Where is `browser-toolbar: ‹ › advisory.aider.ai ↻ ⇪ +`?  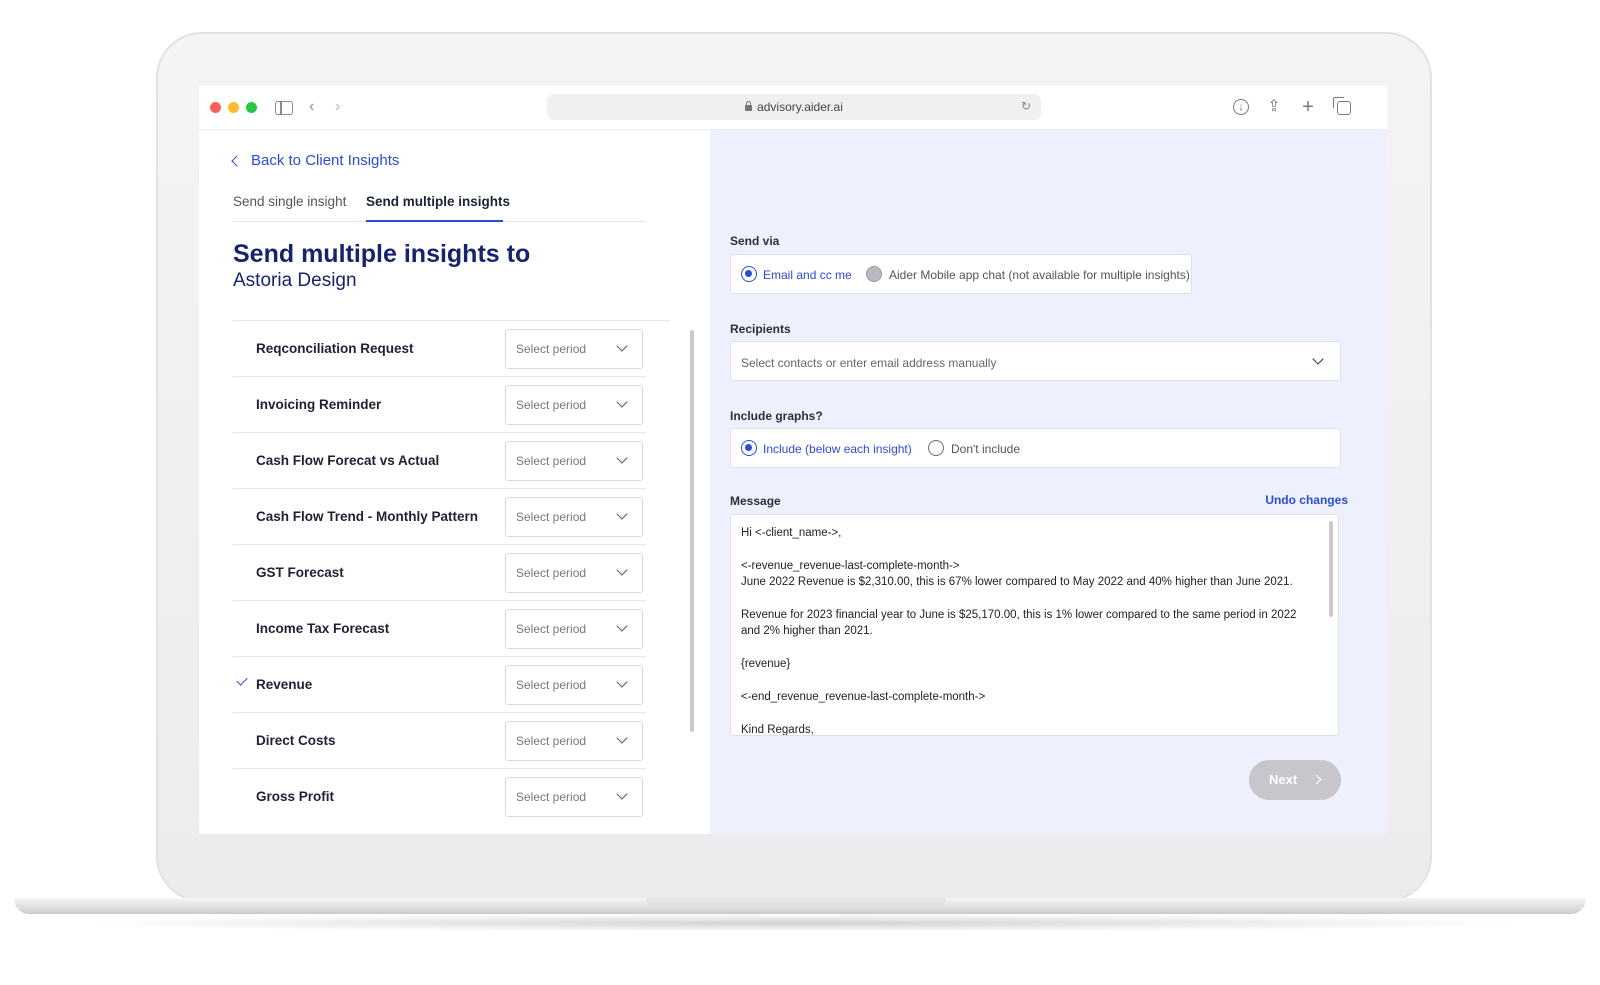 browser-toolbar: ‹ › advisory.aider.ai ↻ ⇪ + is located at coordinates (793, 108).